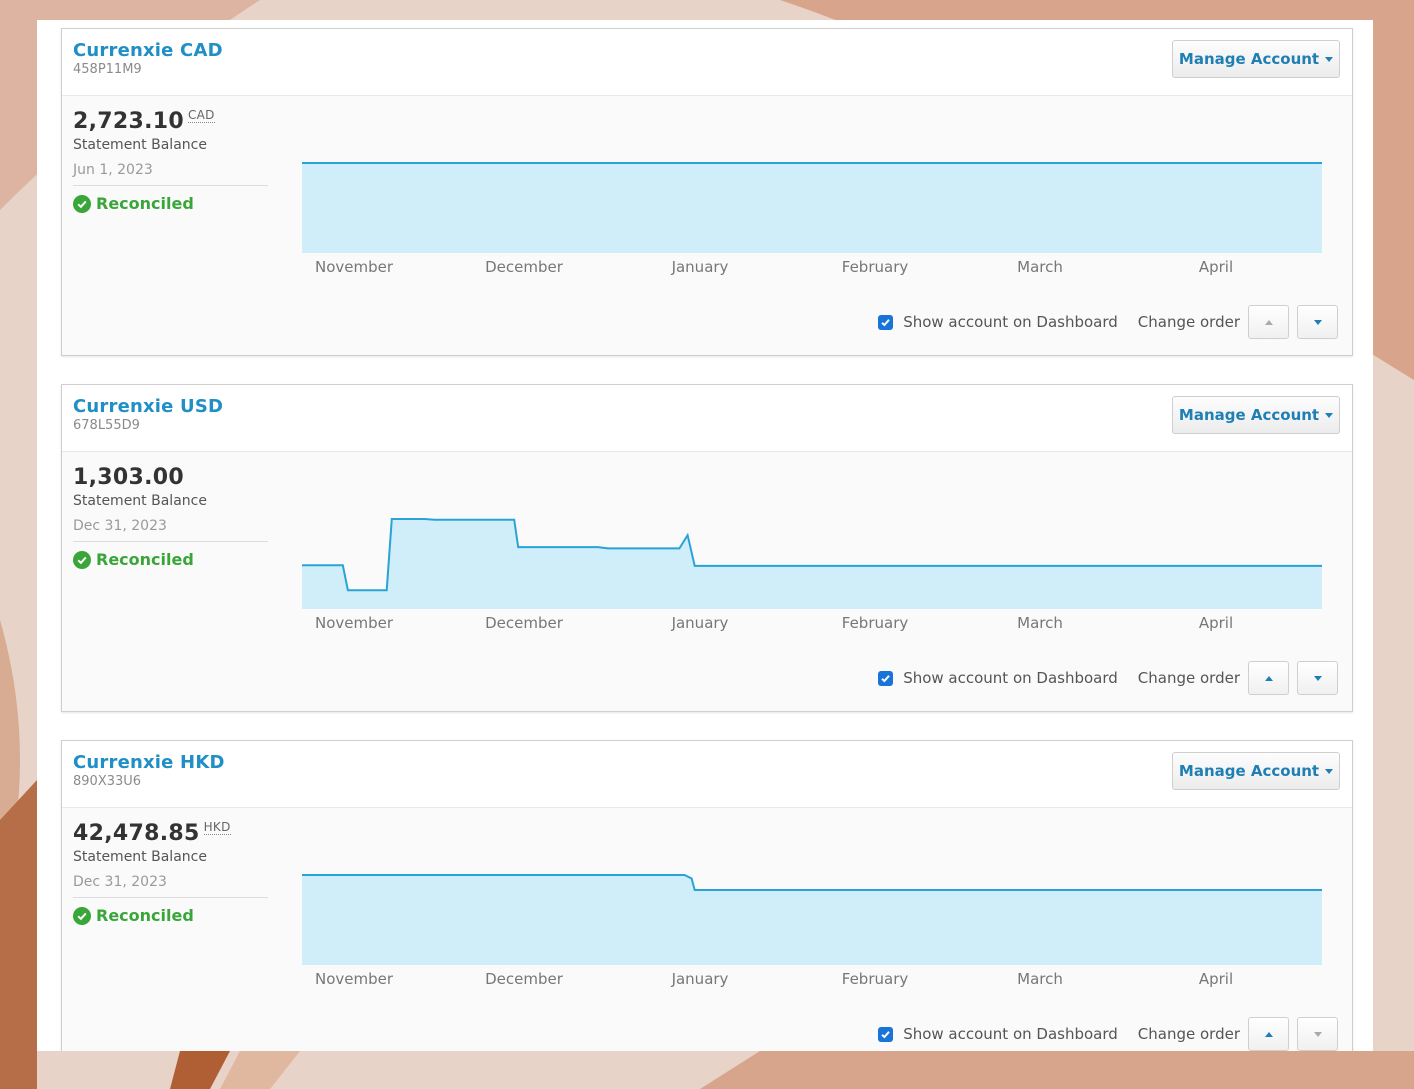  I want to click on account-name: Currenxie USD, so click(148, 406).